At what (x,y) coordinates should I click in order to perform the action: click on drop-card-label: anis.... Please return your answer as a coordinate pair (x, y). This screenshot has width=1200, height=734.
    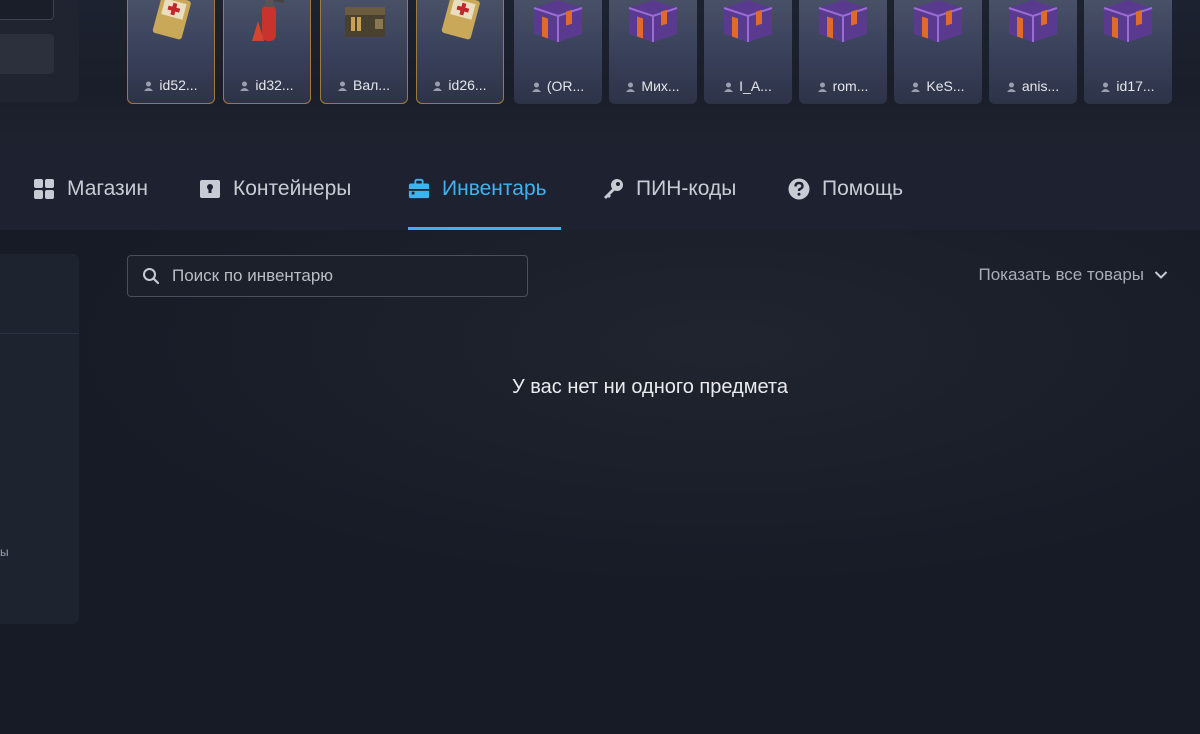
    Looking at the image, I should click on (1033, 86).